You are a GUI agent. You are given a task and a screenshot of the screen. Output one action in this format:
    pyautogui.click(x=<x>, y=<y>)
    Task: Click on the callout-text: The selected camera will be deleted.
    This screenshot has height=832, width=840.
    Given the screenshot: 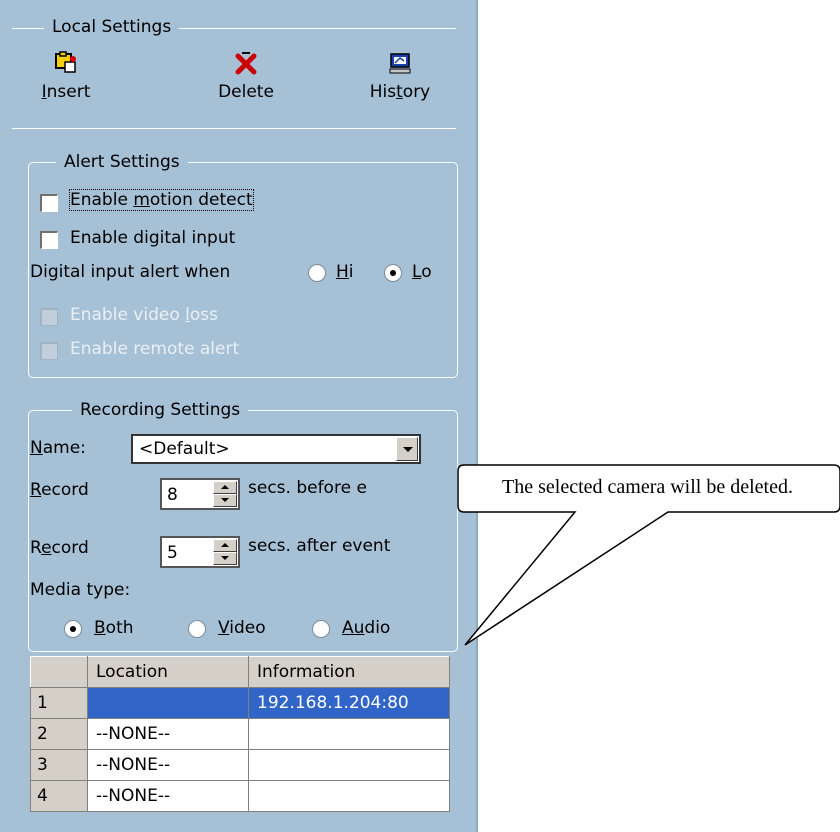 What is the action you would take?
    pyautogui.click(x=647, y=487)
    